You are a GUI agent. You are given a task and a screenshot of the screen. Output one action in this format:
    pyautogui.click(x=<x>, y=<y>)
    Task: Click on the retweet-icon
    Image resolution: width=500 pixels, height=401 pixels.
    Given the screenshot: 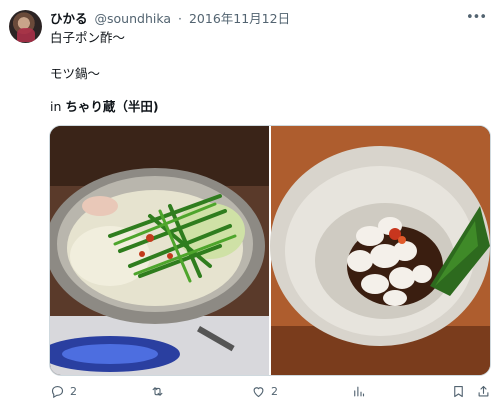 What is the action you would take?
    pyautogui.click(x=157, y=391)
    